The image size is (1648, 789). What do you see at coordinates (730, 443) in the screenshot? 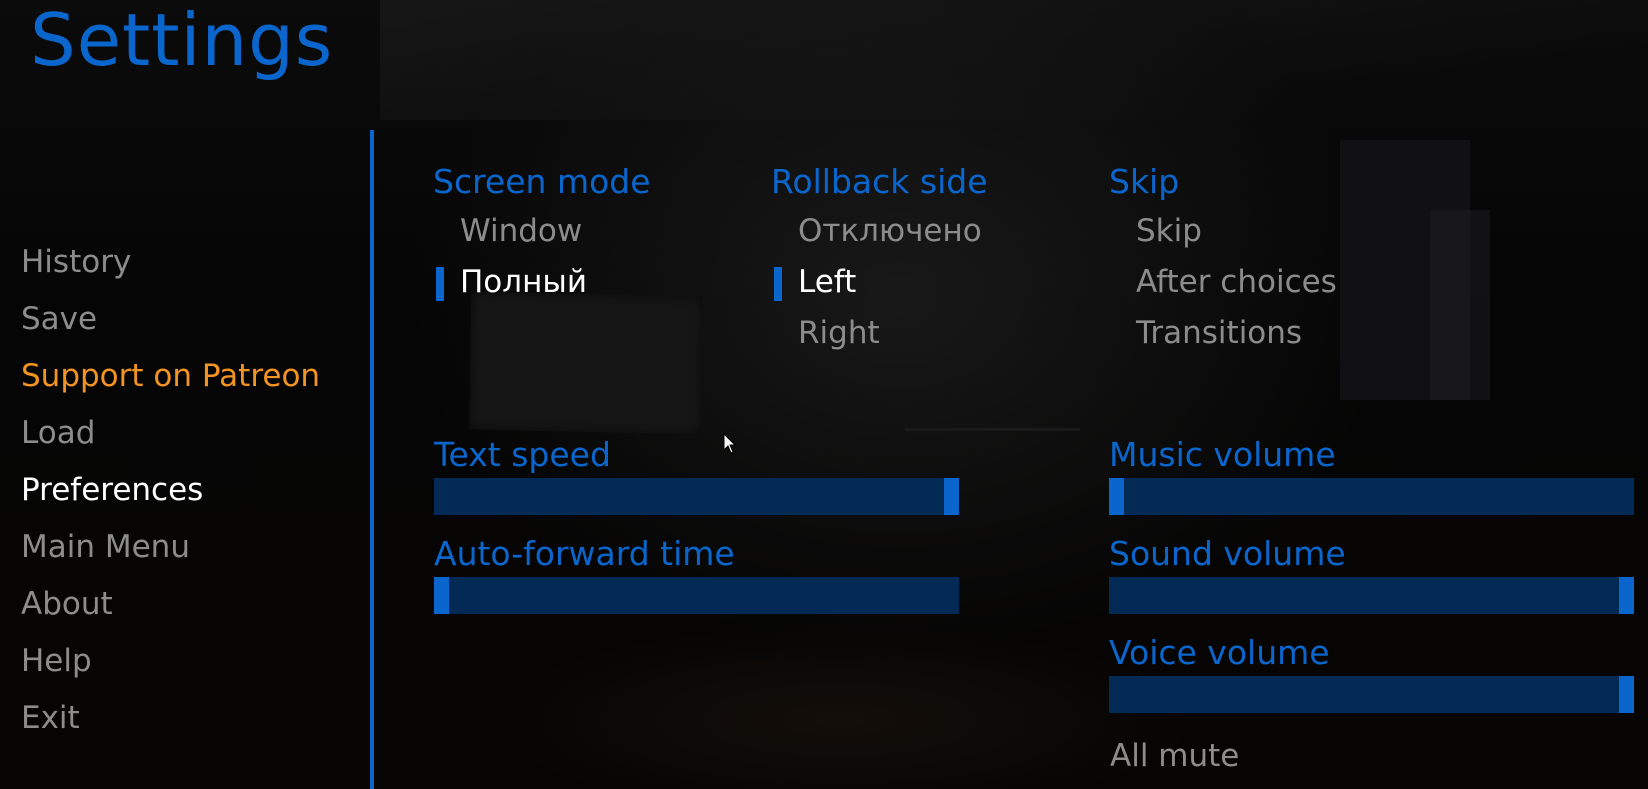
I see `mouse-cursor-icon` at bounding box center [730, 443].